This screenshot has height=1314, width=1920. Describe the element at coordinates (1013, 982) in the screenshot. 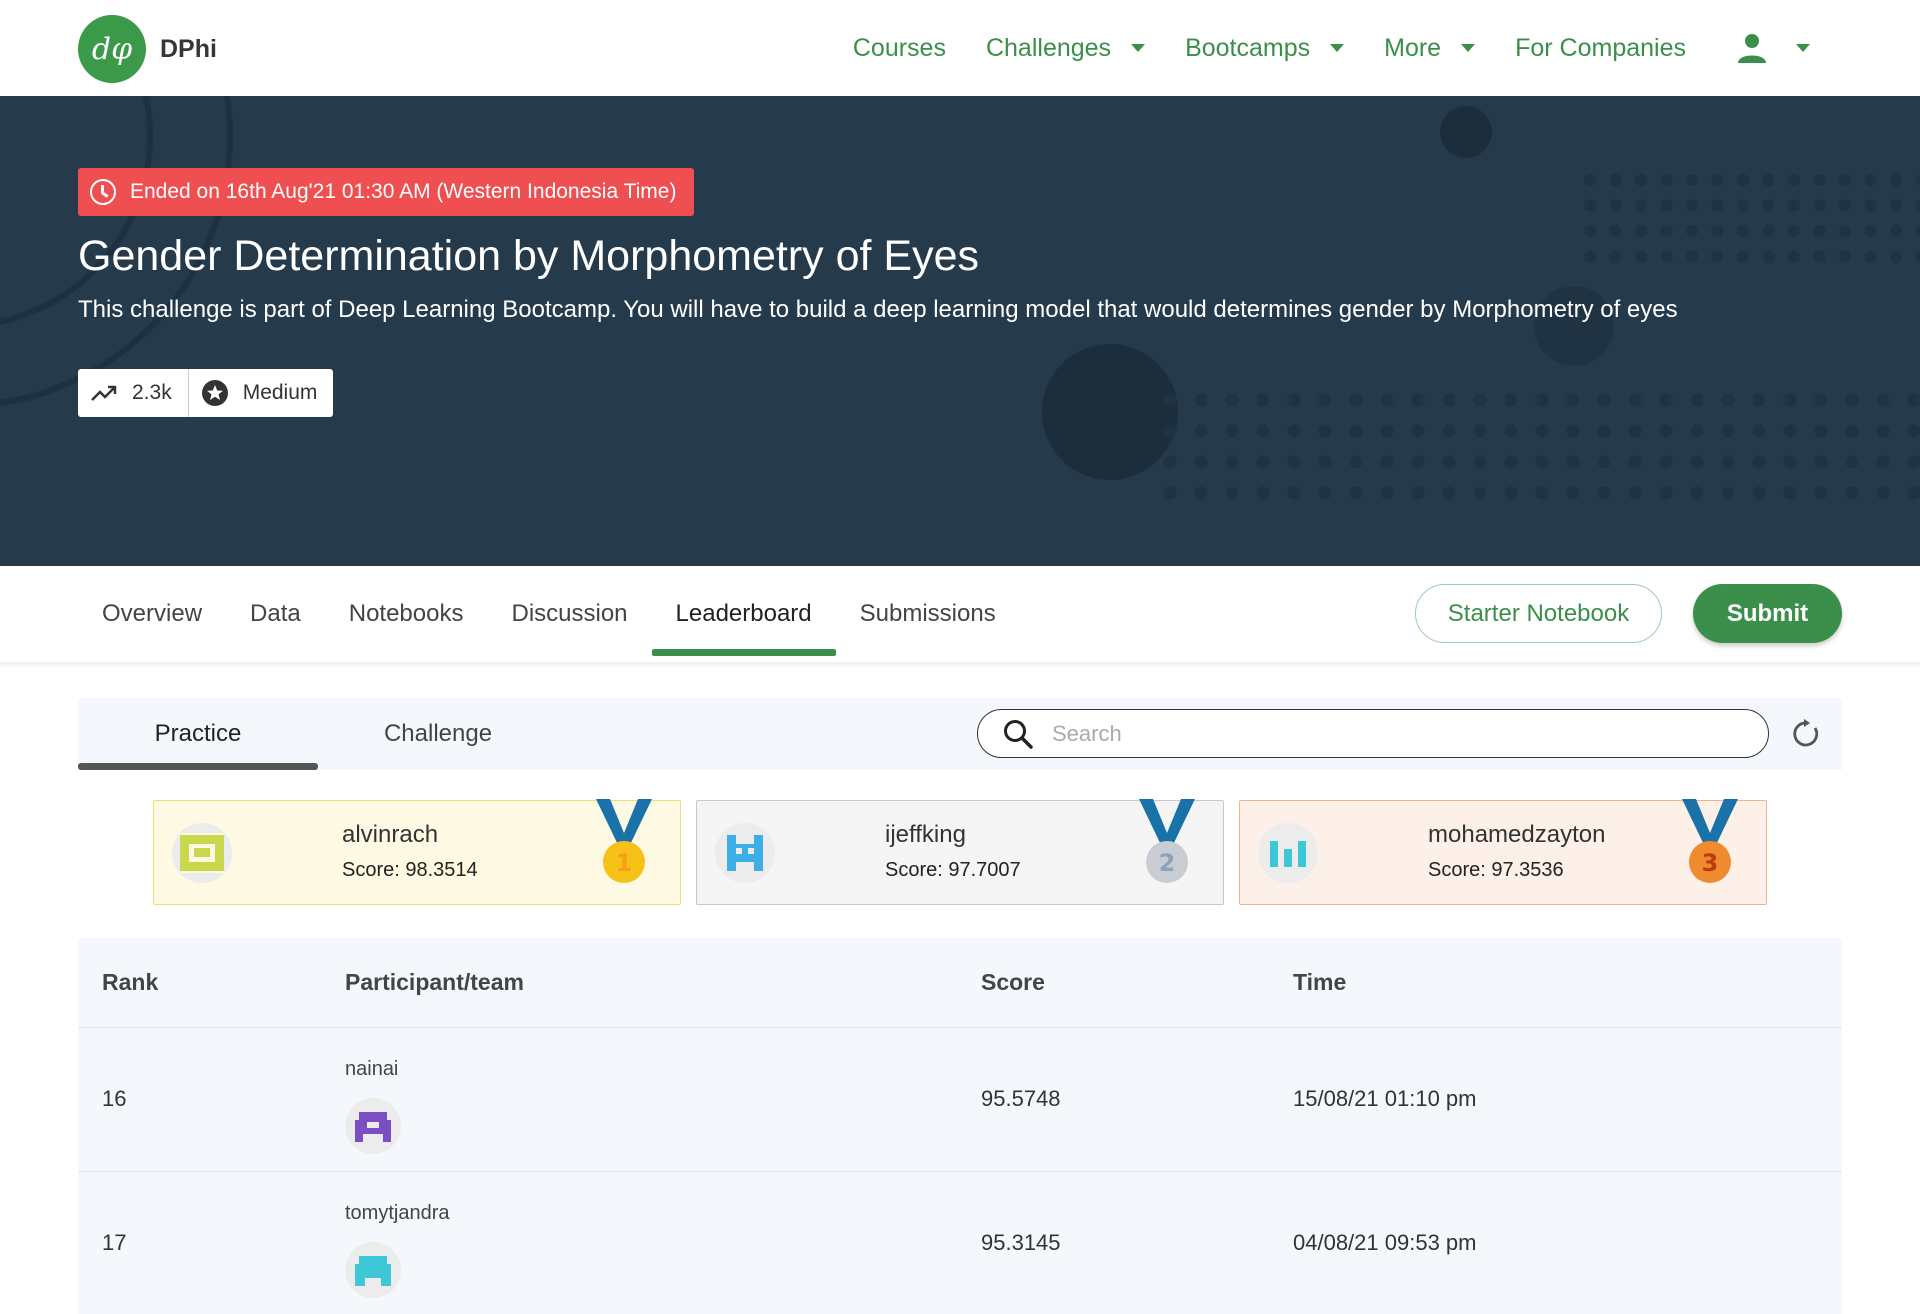

I see `column-header-score: Score` at that location.